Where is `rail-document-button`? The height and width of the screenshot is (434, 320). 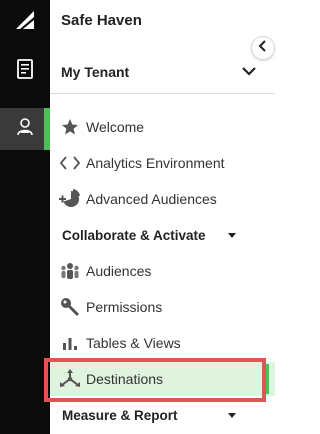
rail-document-button is located at coordinates (25, 71).